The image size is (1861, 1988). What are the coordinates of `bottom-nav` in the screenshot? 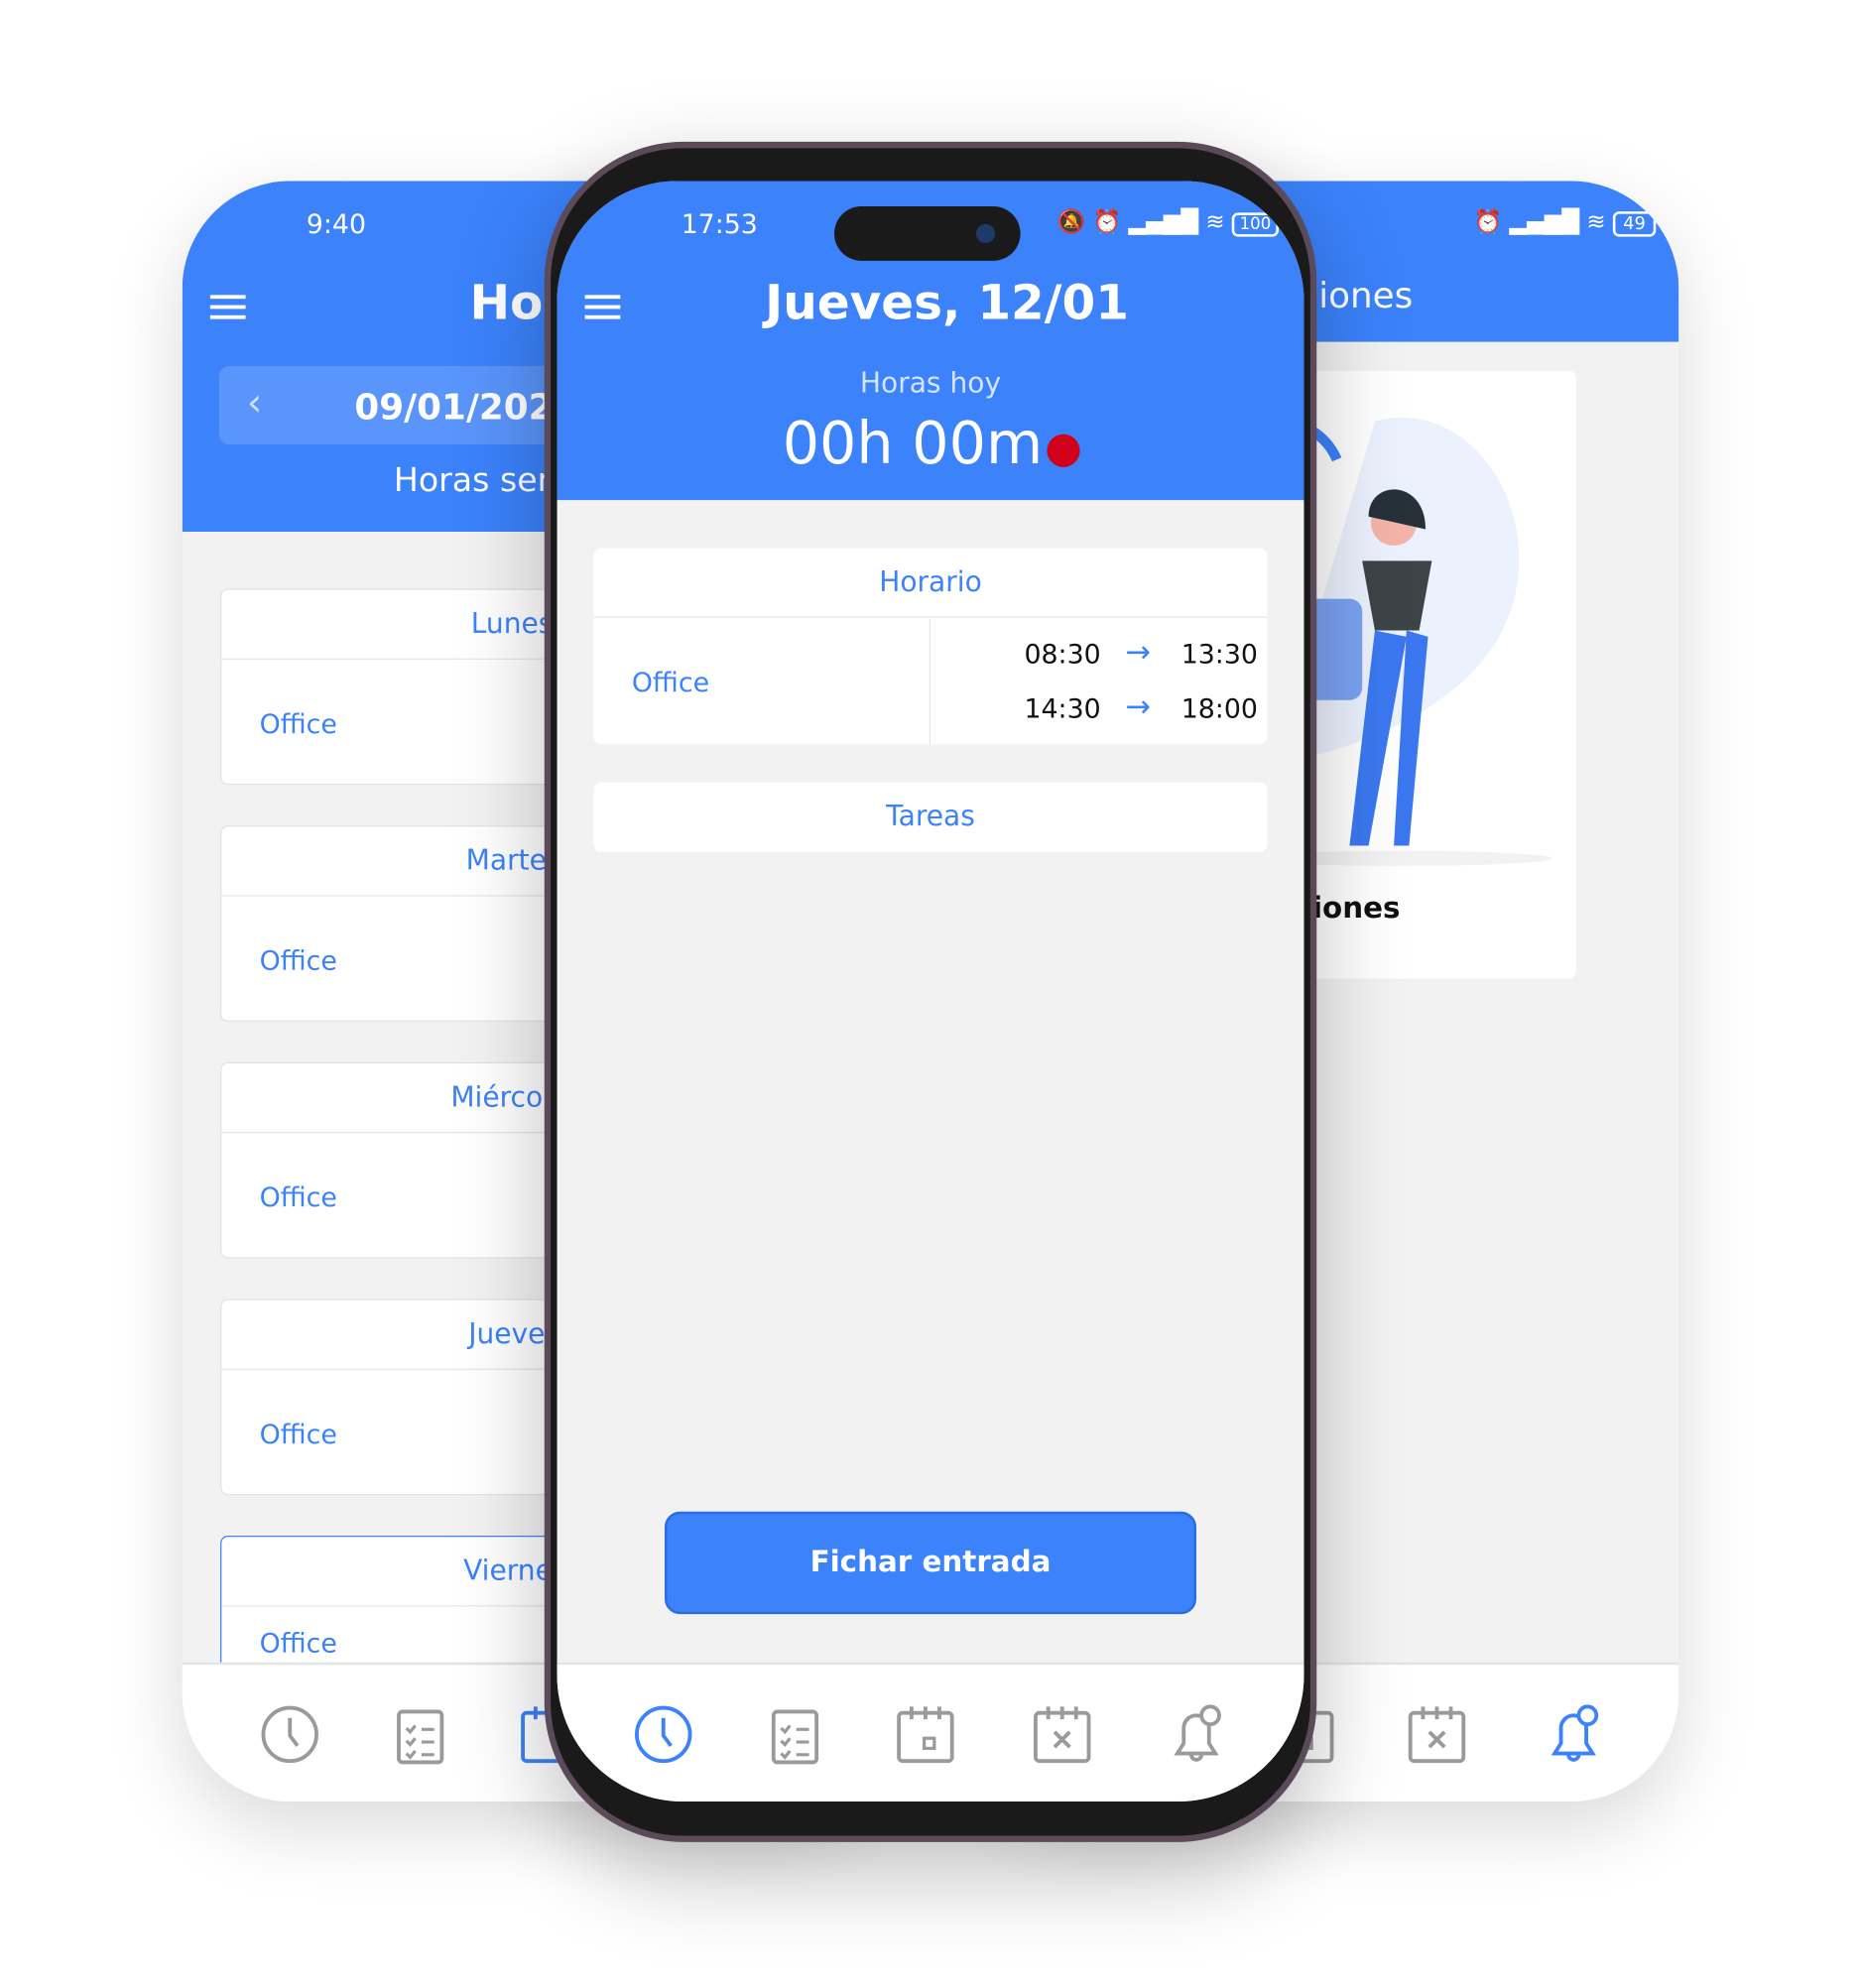 It's located at (930, 1732).